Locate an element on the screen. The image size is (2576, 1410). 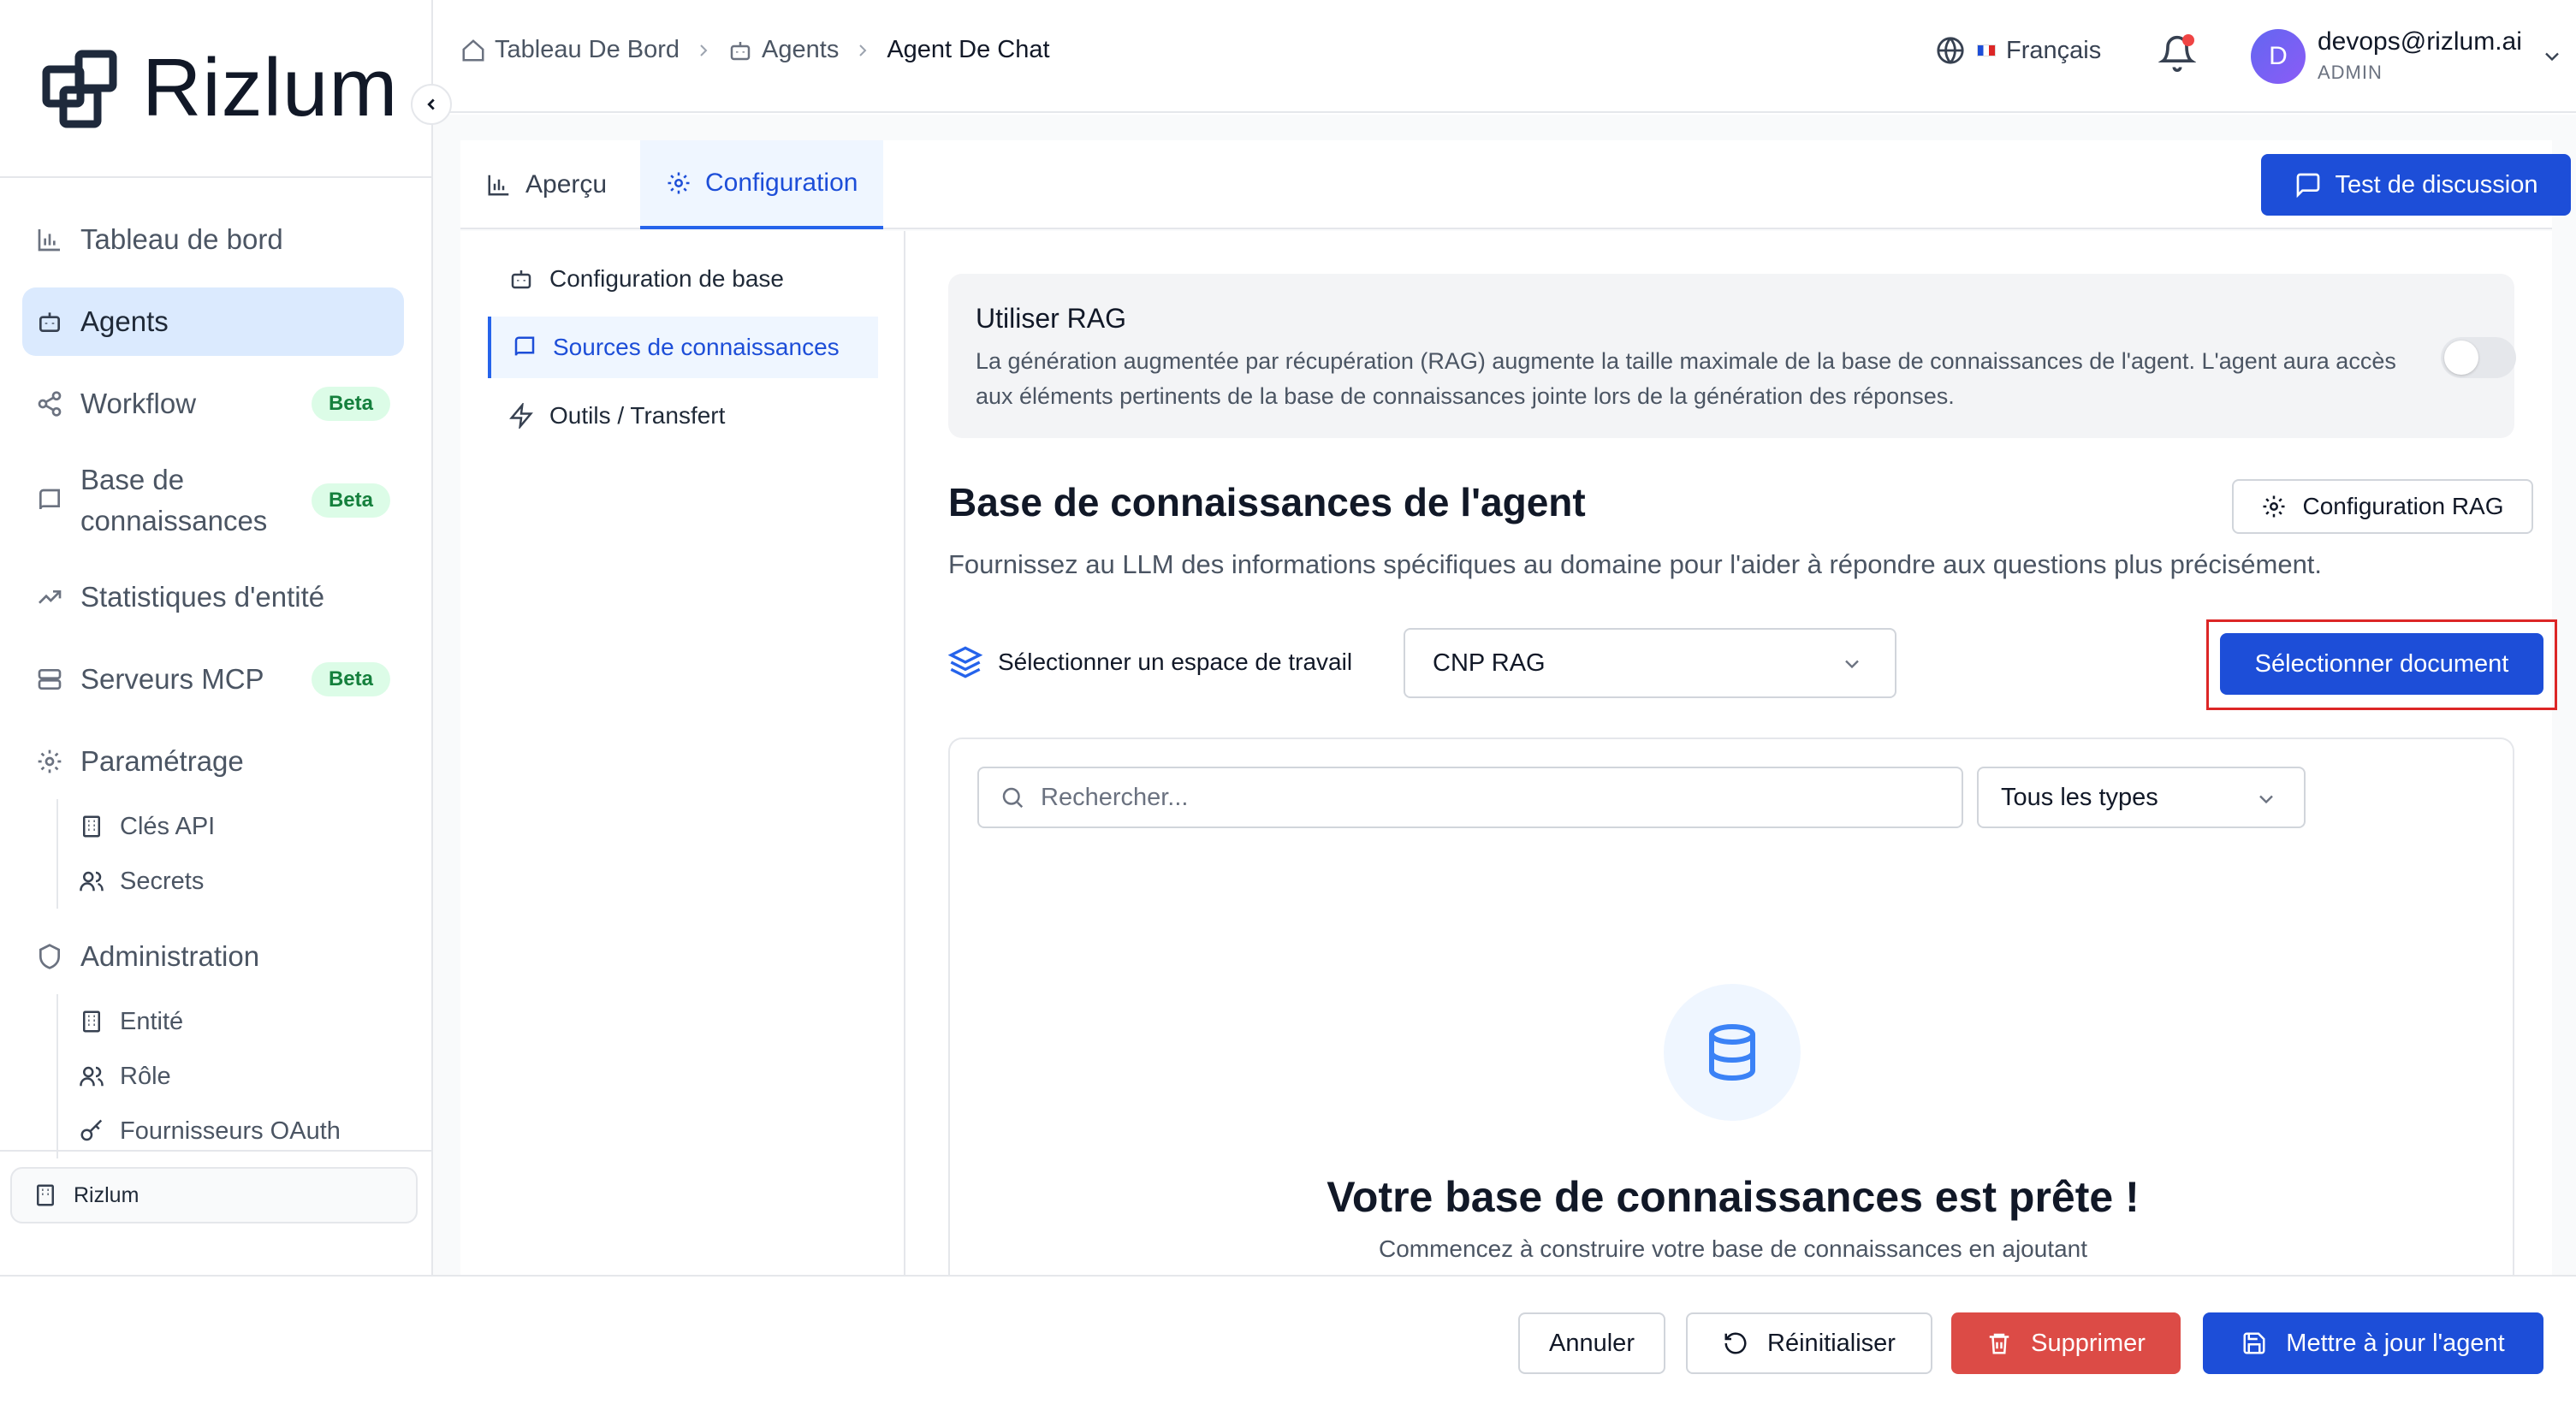
rag-config-button: Configuration RAG is located at coordinates (2382, 506).